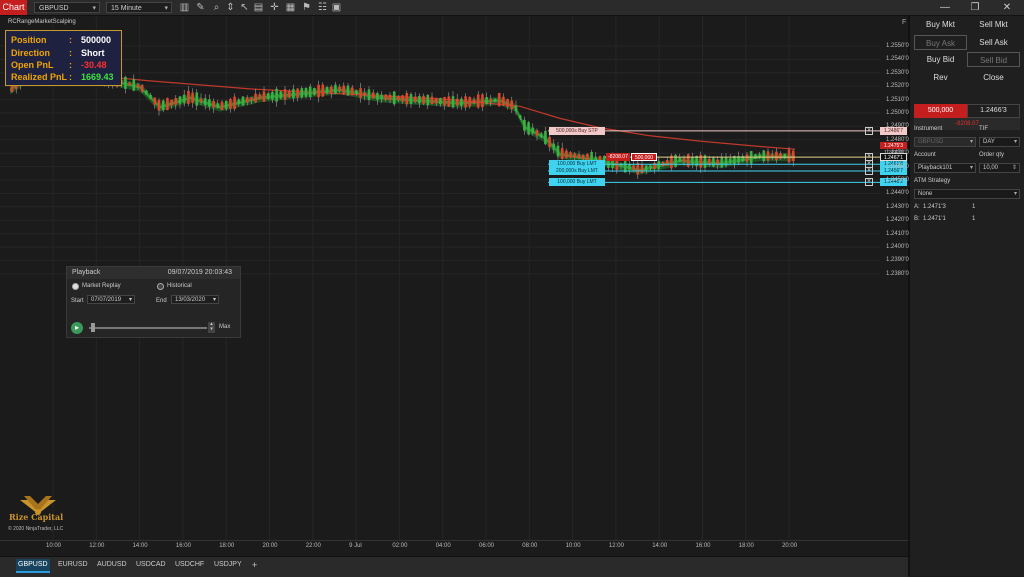 Image resolution: width=1024 pixels, height=577 pixels. Describe the element at coordinates (967, 194) in the screenshot. I see `atm-strategy-select: None ▾` at that location.